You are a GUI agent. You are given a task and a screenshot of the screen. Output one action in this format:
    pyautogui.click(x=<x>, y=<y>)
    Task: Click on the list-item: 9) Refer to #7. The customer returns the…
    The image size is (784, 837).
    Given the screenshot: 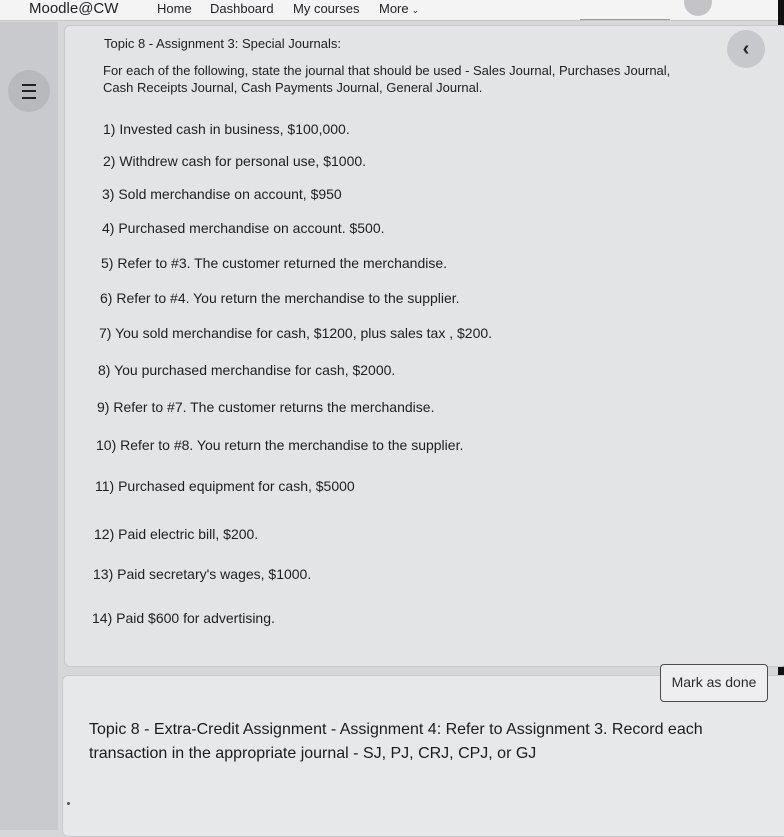 What is the action you would take?
    pyautogui.click(x=266, y=407)
    